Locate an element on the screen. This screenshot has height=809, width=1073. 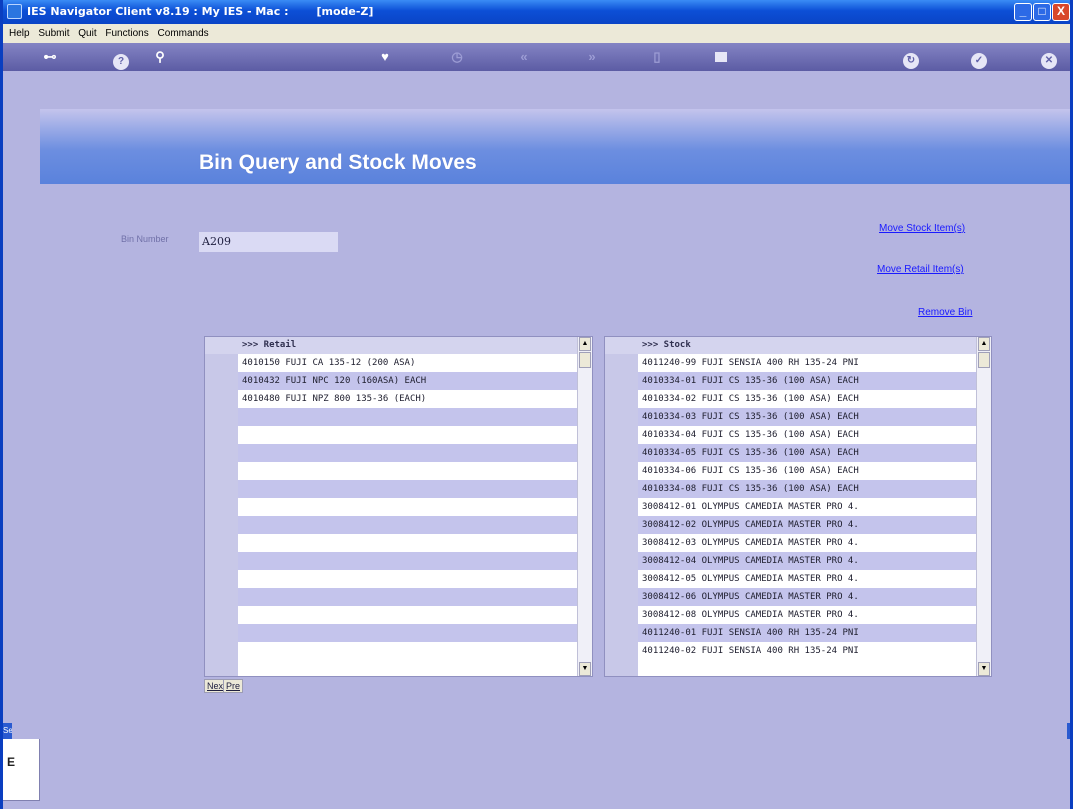
help-icon: ? is located at coordinates (121, 62).